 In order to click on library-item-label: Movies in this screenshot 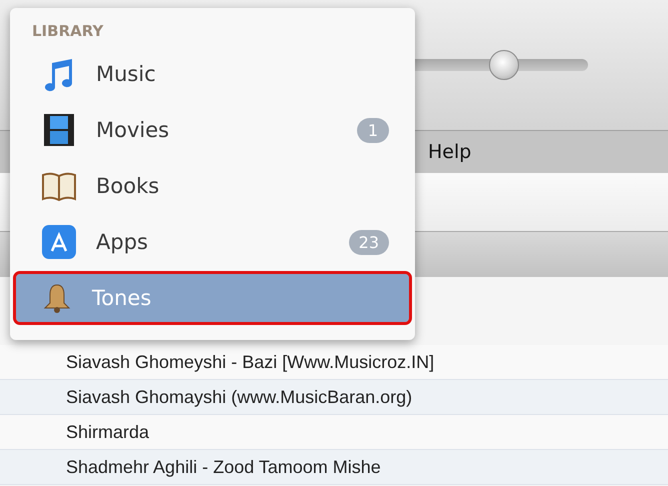, I will do `click(133, 130)`.